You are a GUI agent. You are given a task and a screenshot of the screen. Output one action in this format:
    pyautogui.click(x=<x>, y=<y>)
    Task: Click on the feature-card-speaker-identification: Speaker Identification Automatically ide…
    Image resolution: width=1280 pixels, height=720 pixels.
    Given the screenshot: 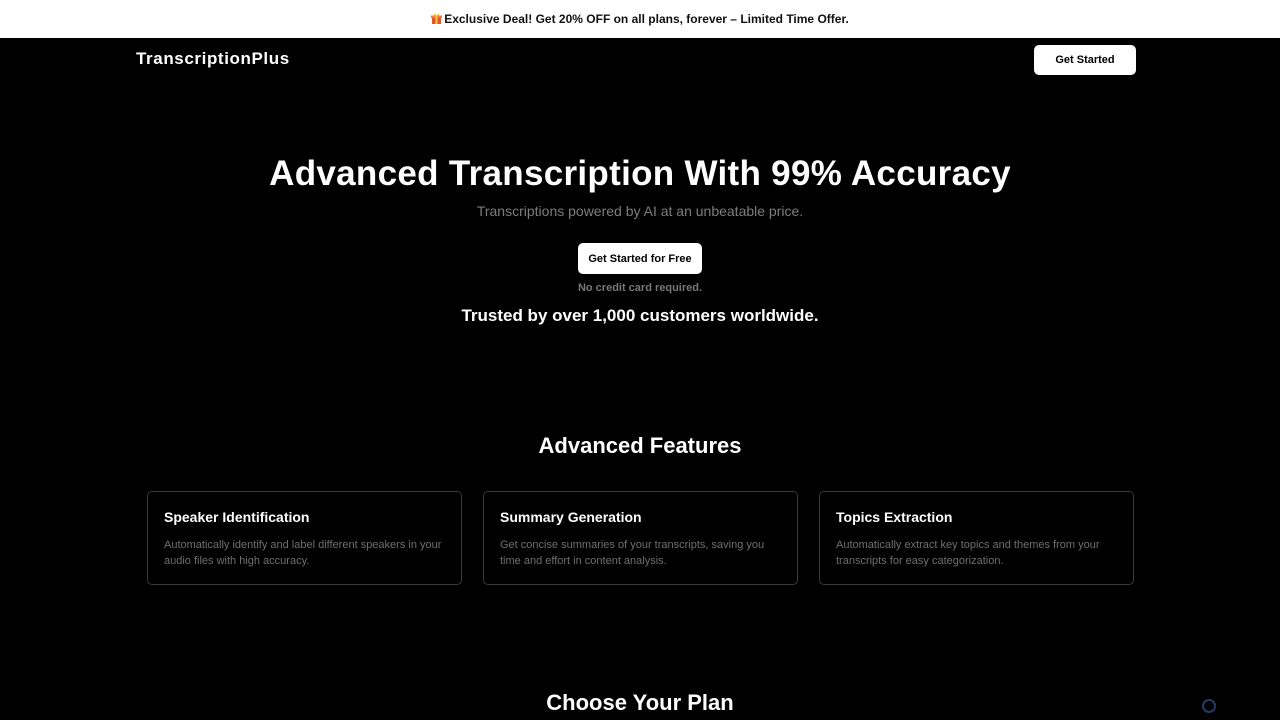 What is the action you would take?
    pyautogui.click(x=304, y=538)
    